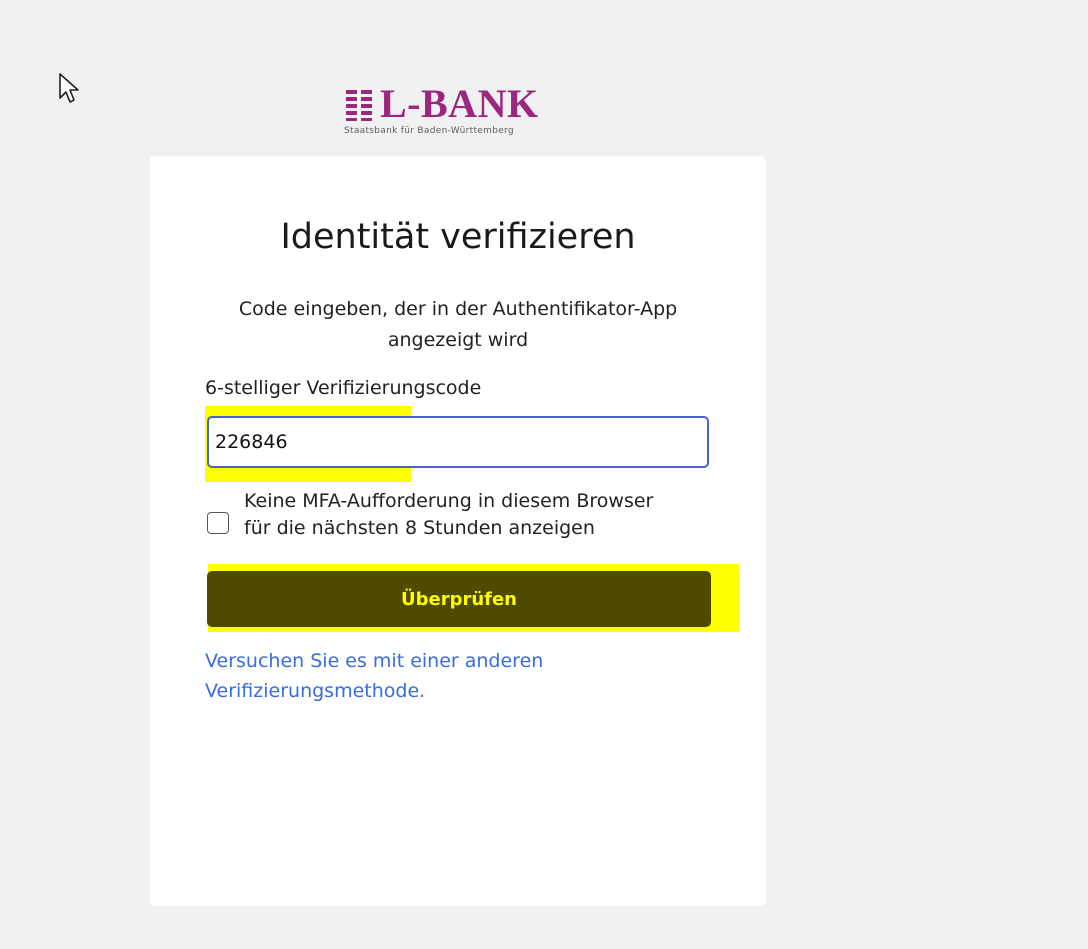  What do you see at coordinates (459, 599) in the screenshot?
I see `verify-button: Überprüfen` at bounding box center [459, 599].